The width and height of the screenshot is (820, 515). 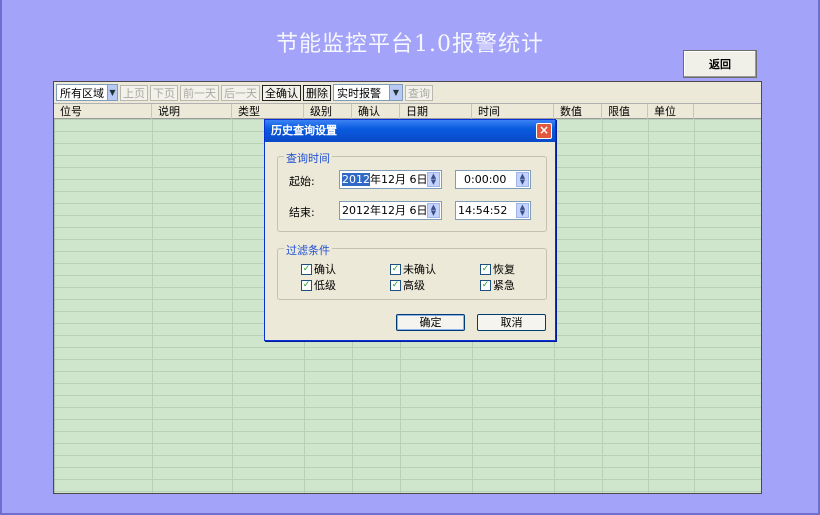 I want to click on filter-low: ✓ 低级, so click(x=318, y=285).